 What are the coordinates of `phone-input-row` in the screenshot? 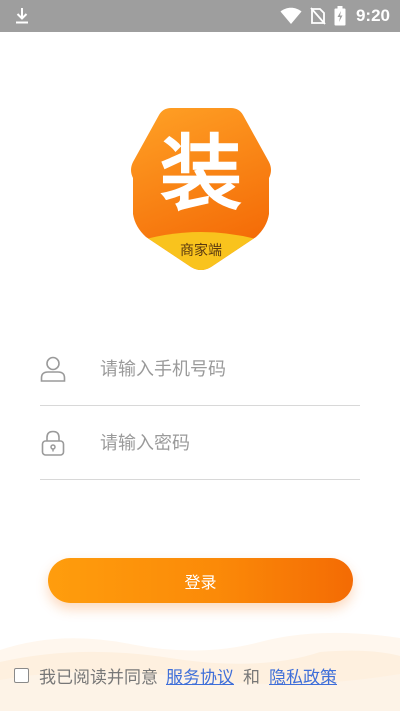 It's located at (200, 377).